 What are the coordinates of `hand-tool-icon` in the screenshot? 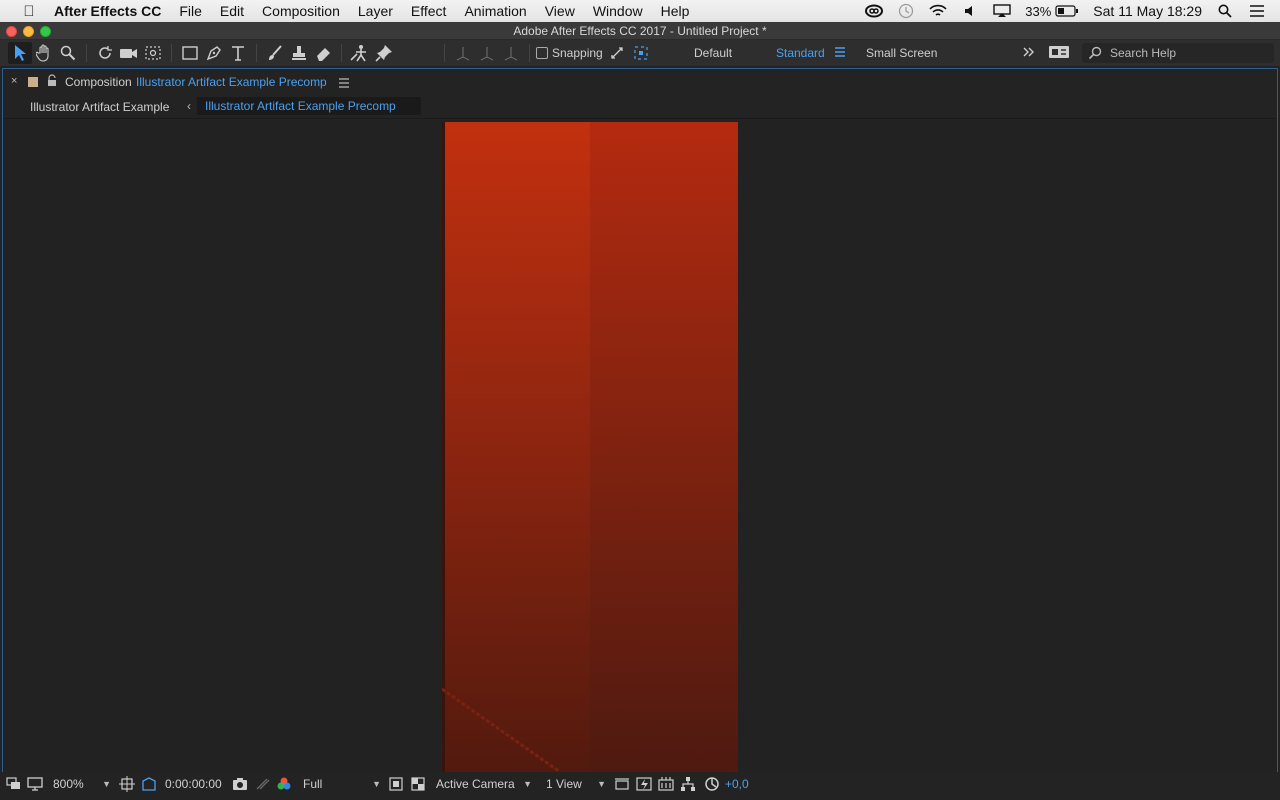 It's located at (44, 53).